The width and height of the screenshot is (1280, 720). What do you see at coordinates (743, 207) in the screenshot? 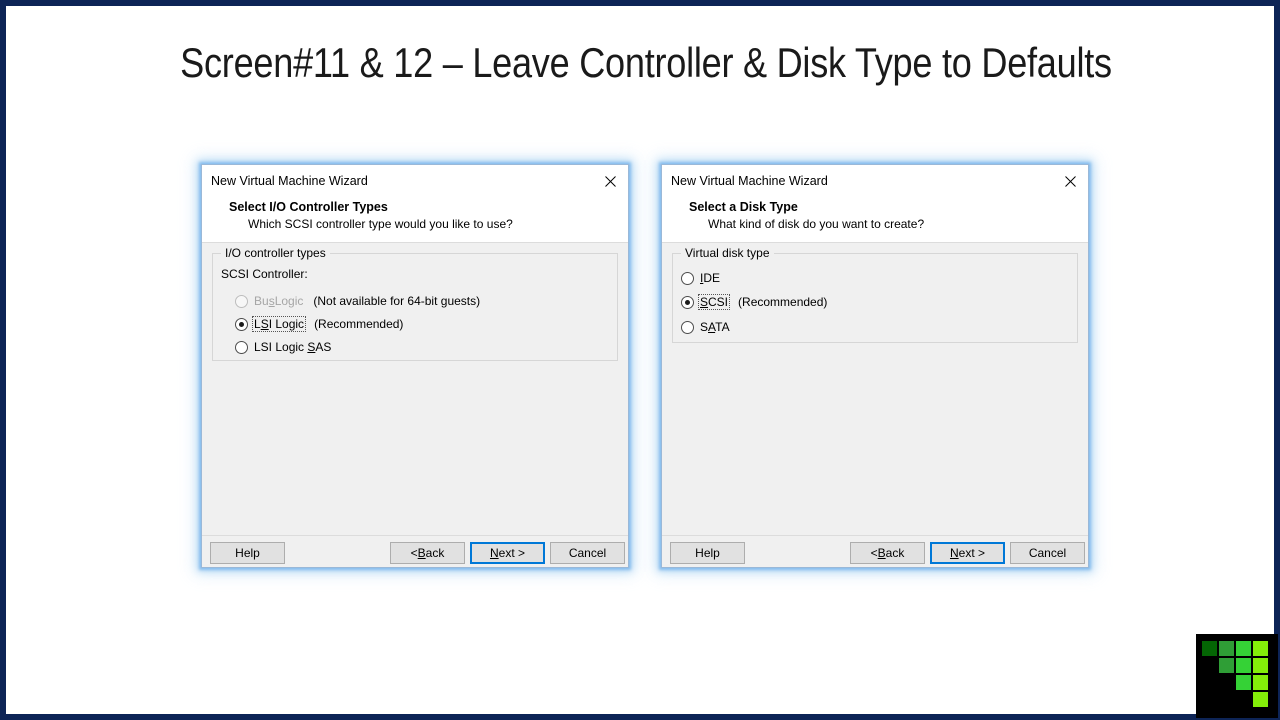
I see `dialog-heading: Select a Disk Type` at bounding box center [743, 207].